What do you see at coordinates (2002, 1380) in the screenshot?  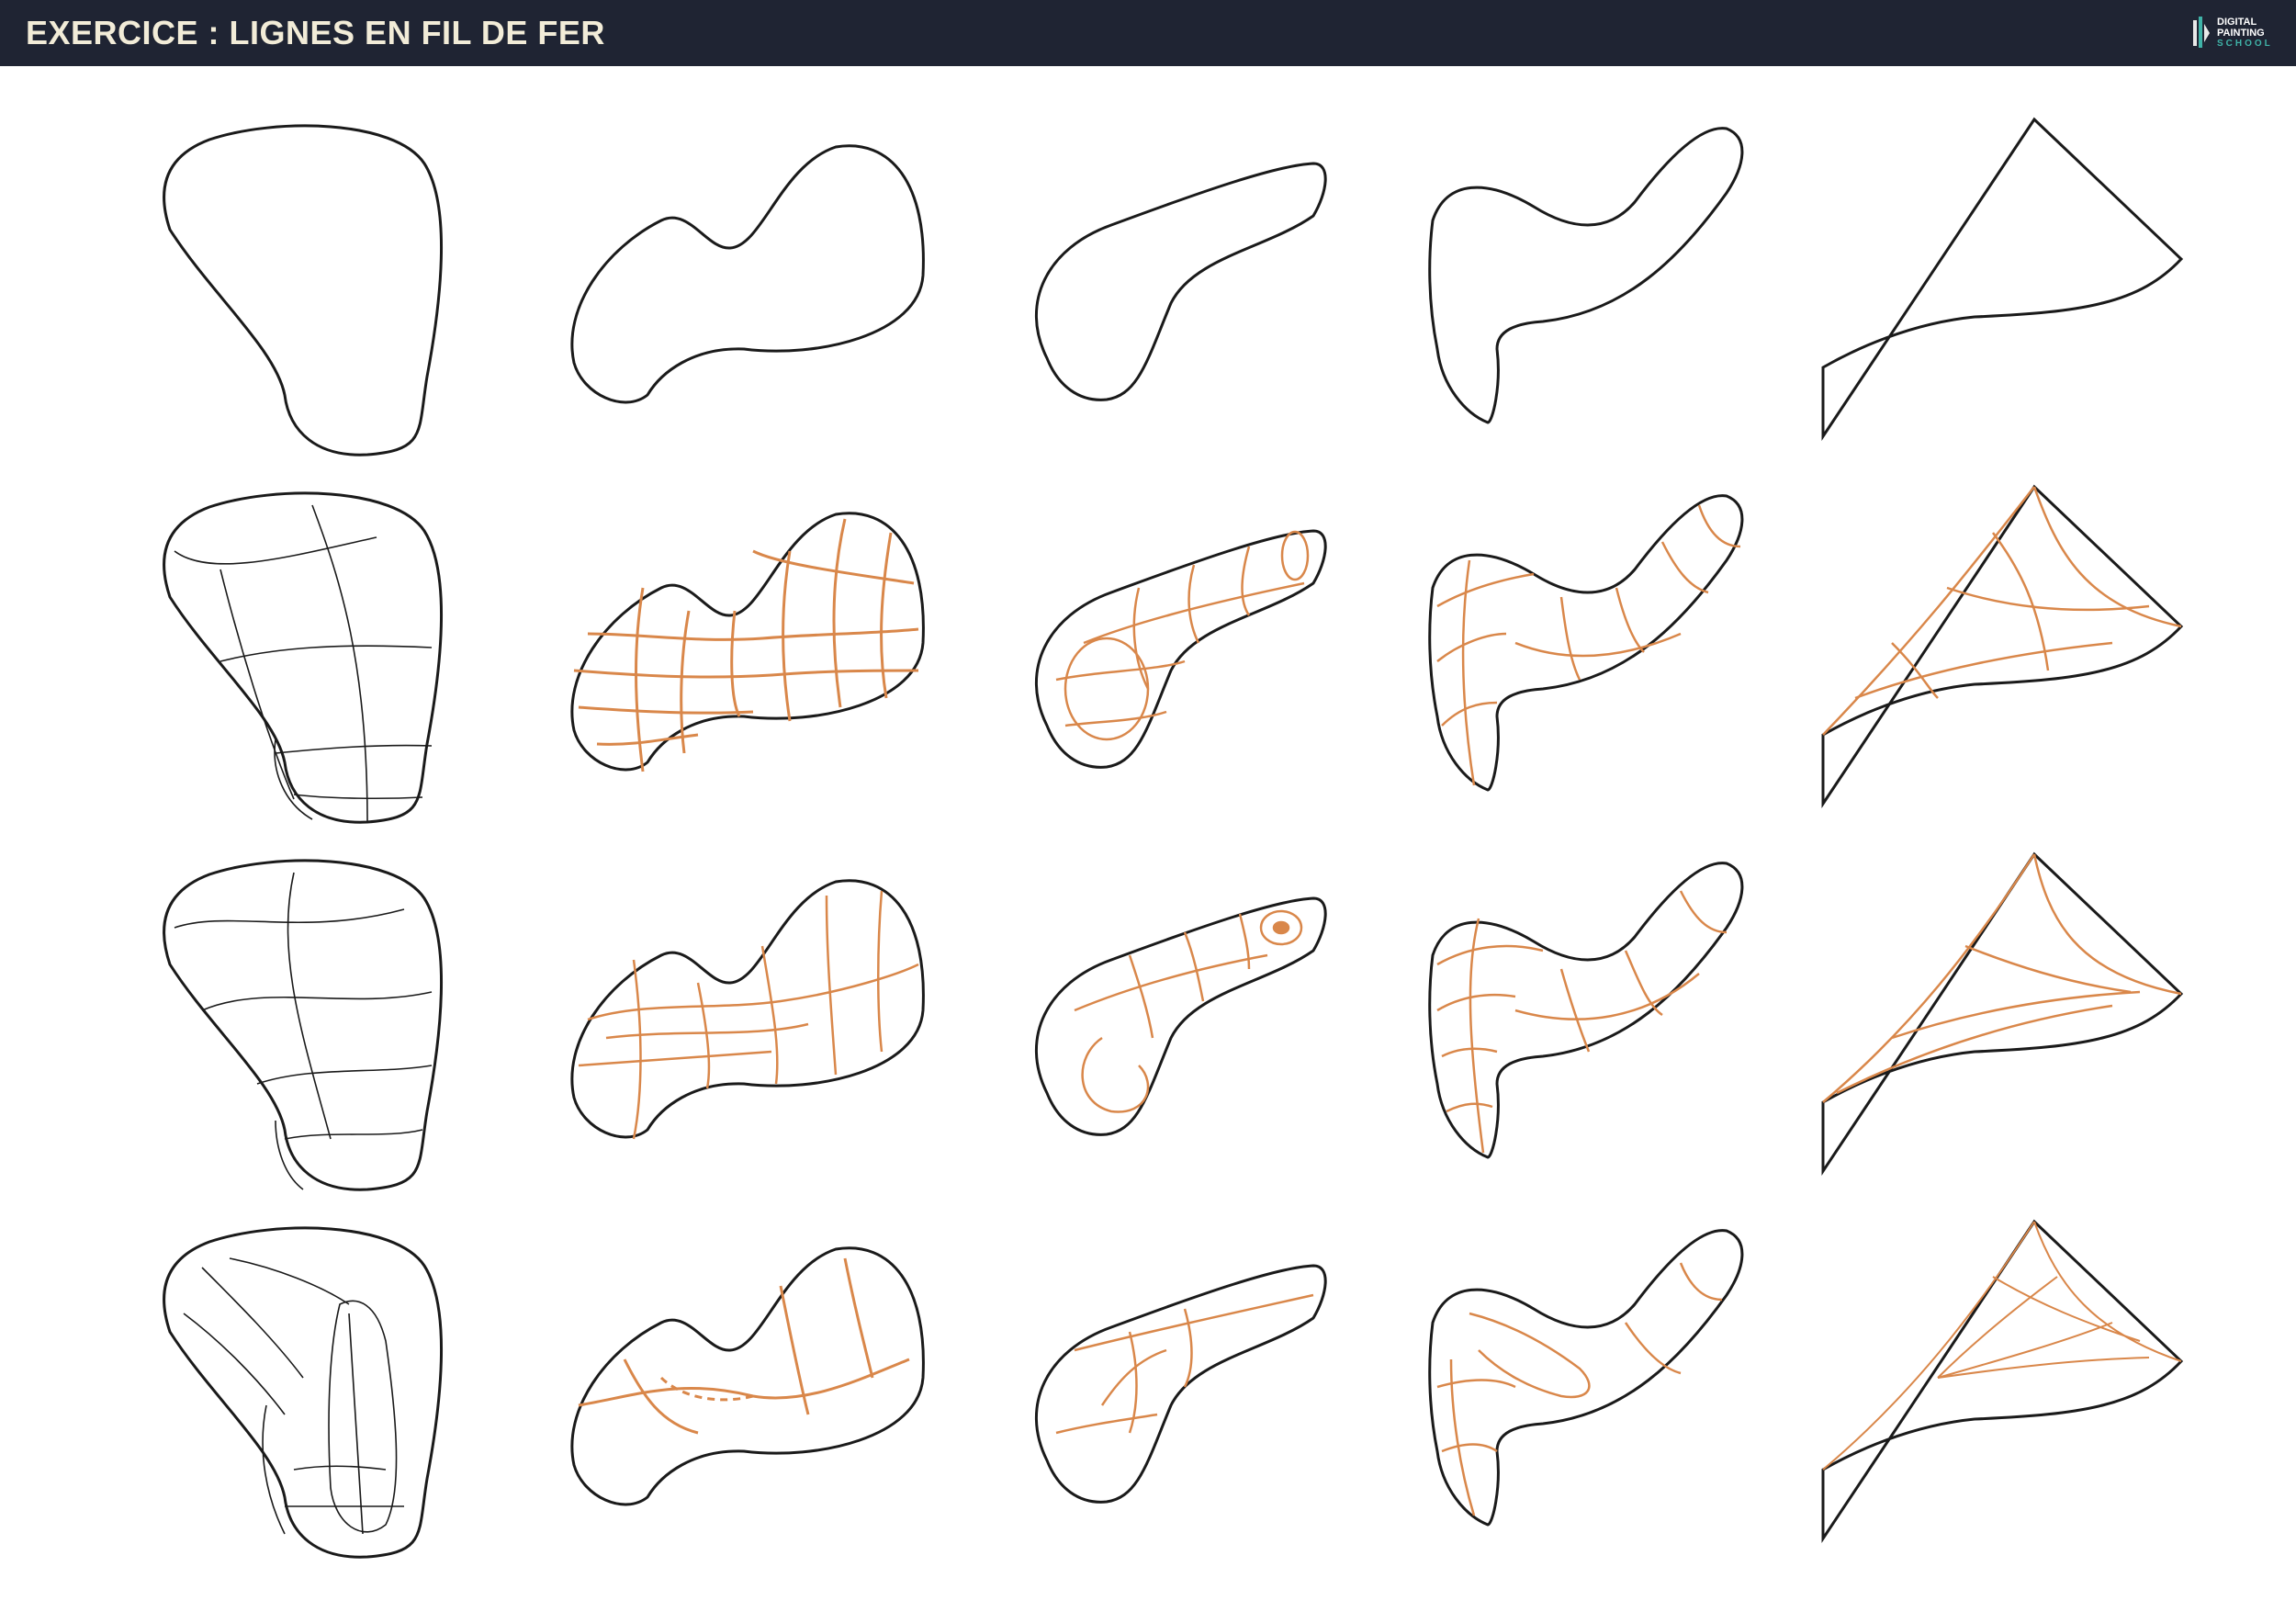 I see `shape-wedge-wireframe-c` at bounding box center [2002, 1380].